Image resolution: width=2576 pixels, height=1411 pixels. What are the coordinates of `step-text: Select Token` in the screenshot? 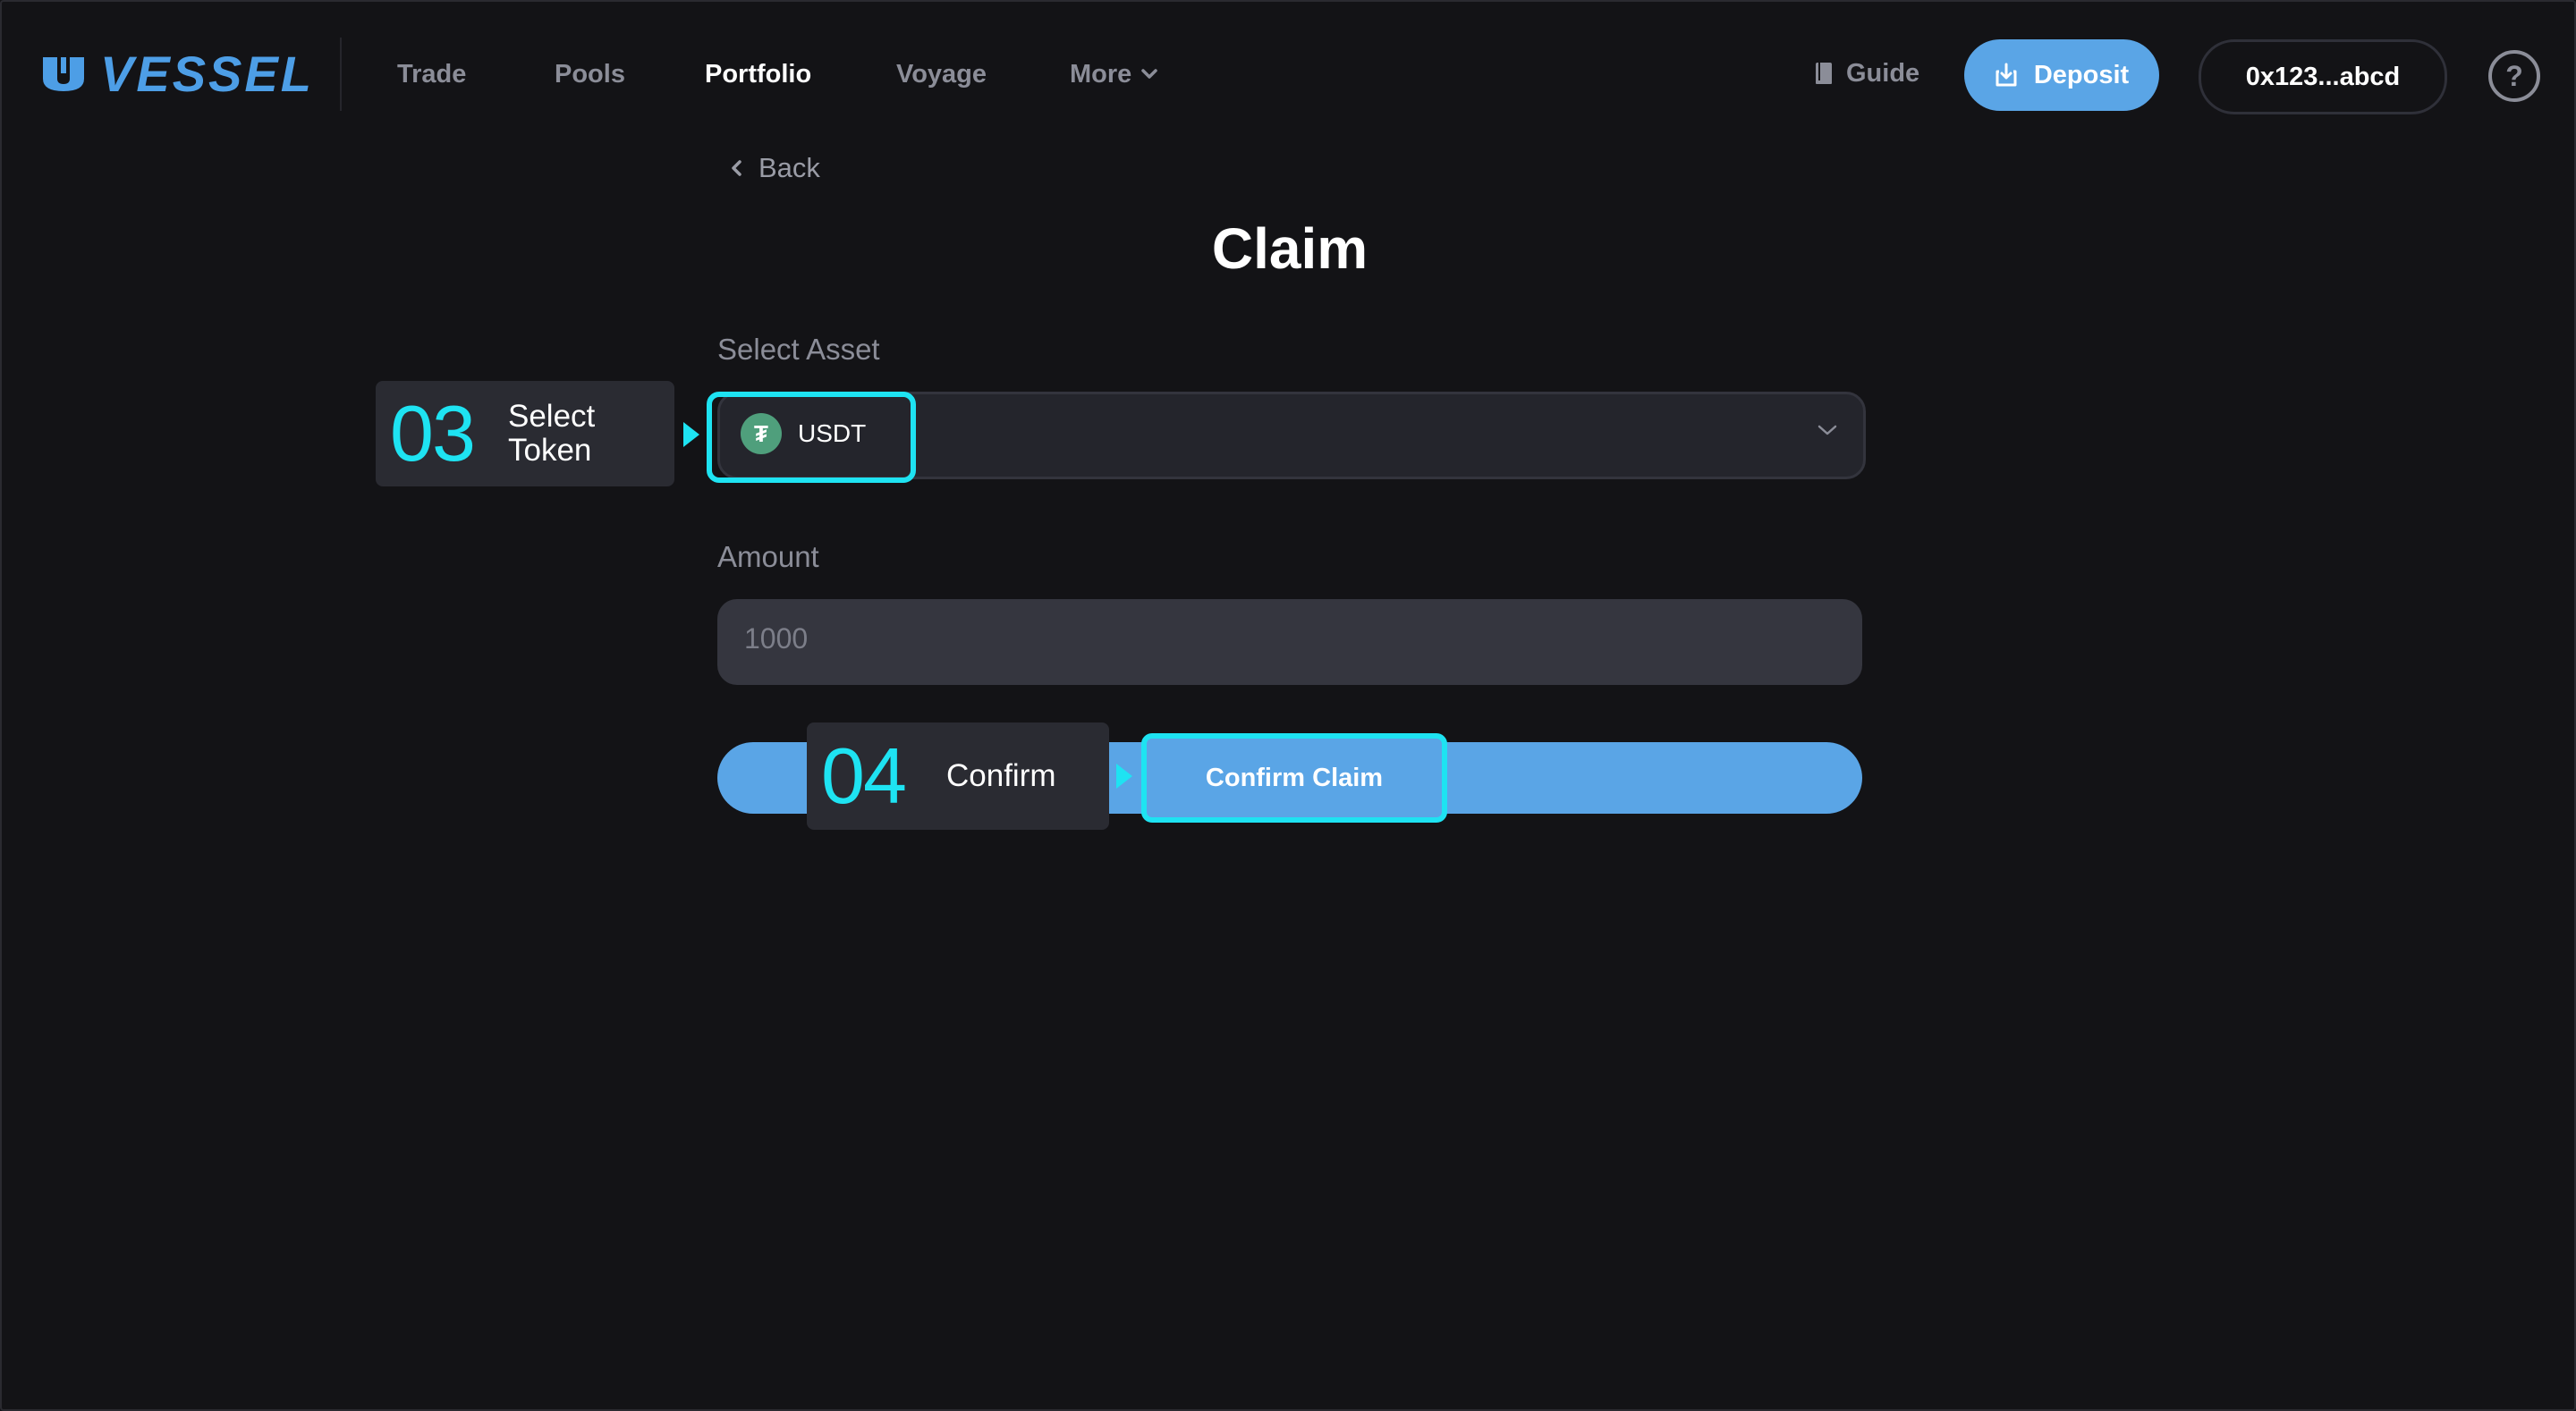 It's located at (551, 434).